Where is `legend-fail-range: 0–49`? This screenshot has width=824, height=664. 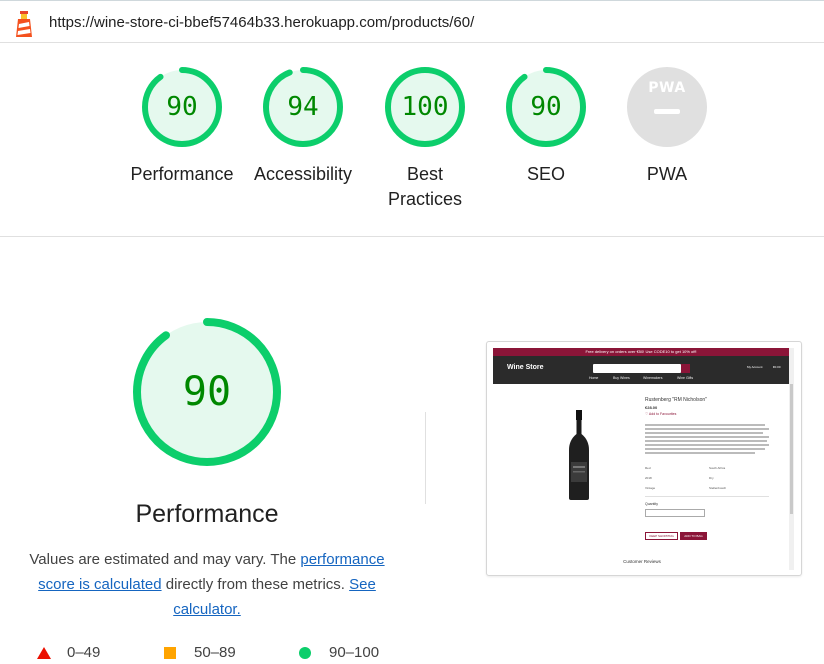 legend-fail-range: 0–49 is located at coordinates (84, 652).